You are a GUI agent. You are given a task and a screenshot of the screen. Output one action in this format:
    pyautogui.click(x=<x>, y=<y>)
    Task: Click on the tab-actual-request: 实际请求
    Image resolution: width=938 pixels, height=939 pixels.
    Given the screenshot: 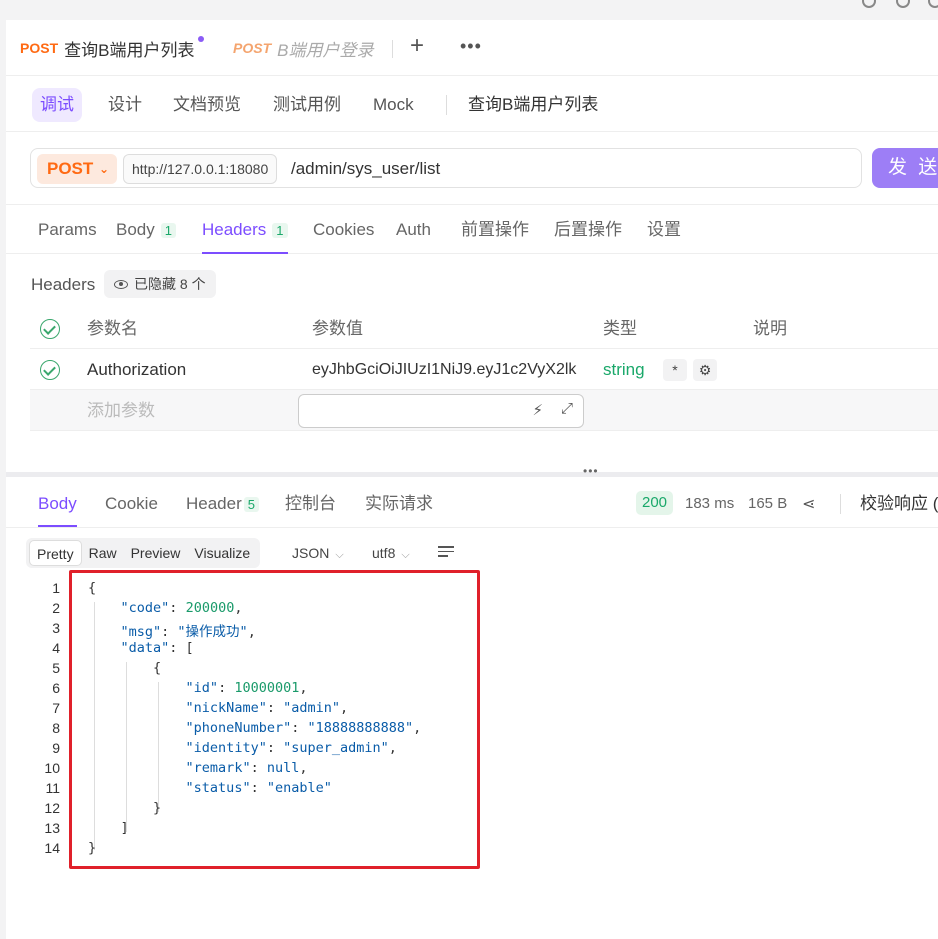 What is the action you would take?
    pyautogui.click(x=399, y=503)
    